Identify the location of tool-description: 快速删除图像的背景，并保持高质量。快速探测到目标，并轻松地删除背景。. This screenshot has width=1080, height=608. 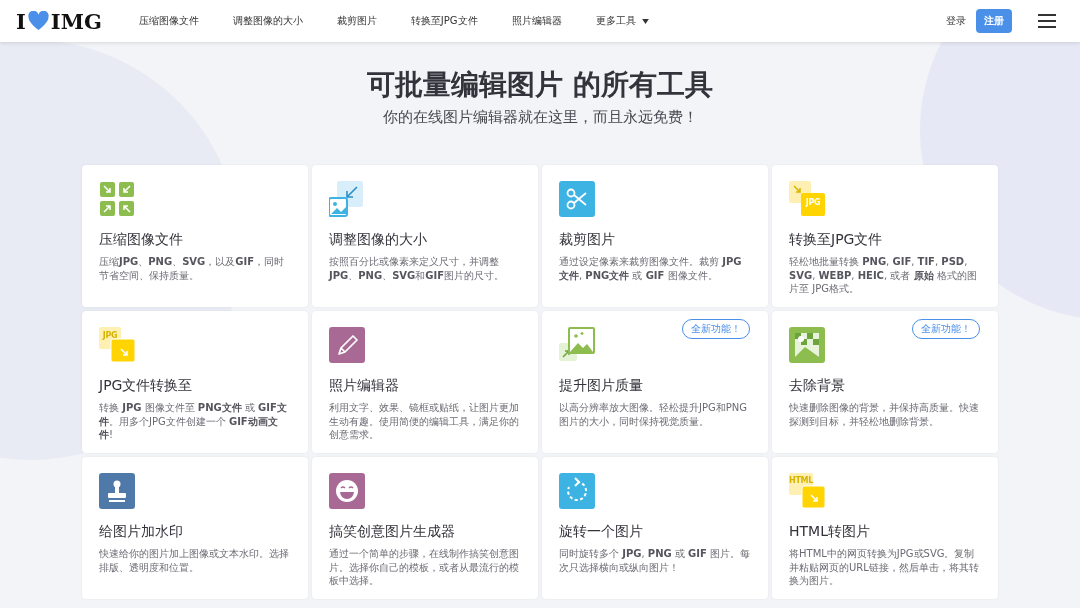
(884, 414).